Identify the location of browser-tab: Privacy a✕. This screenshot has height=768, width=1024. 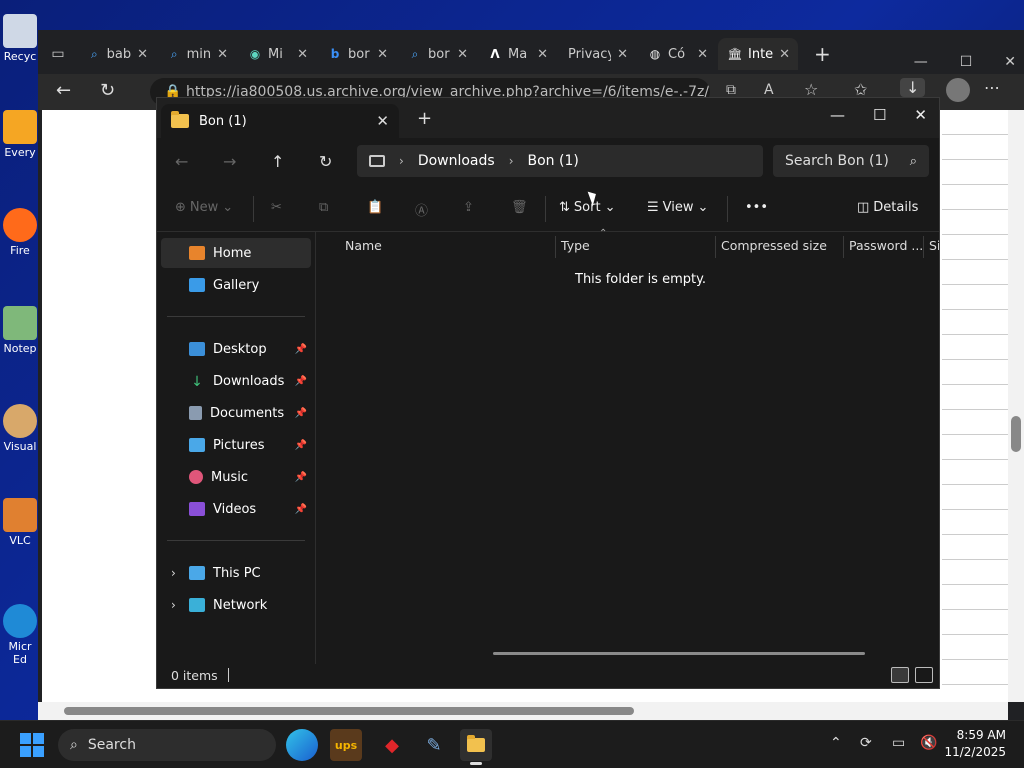
(598, 54).